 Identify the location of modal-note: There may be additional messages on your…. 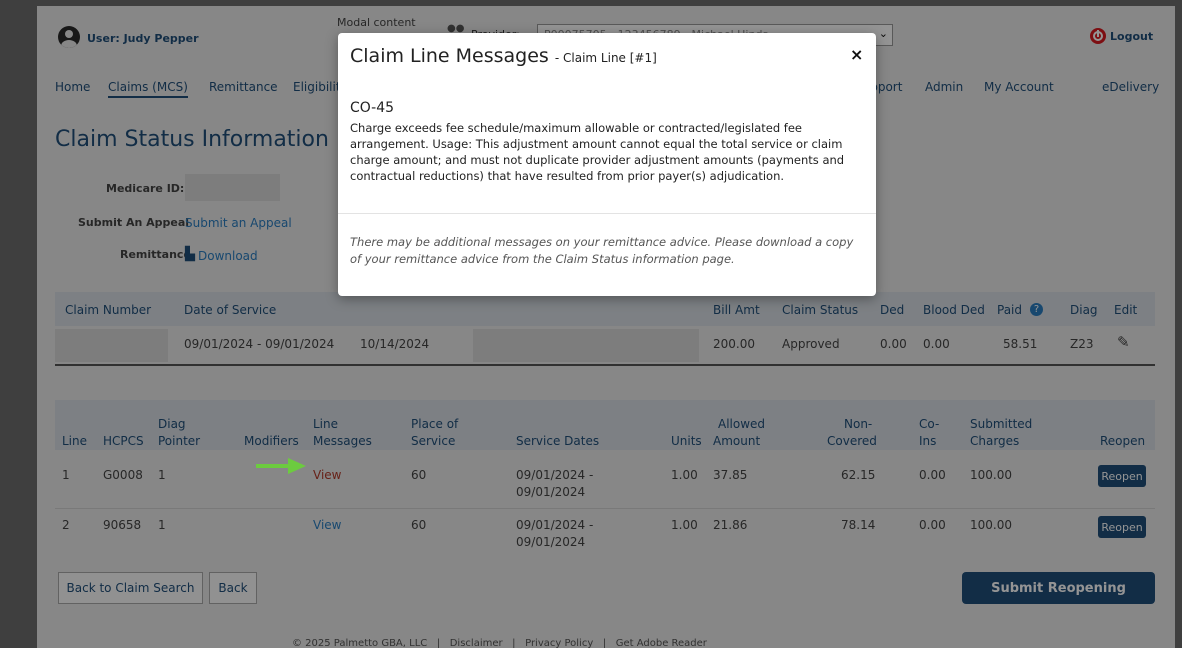
(602, 250).